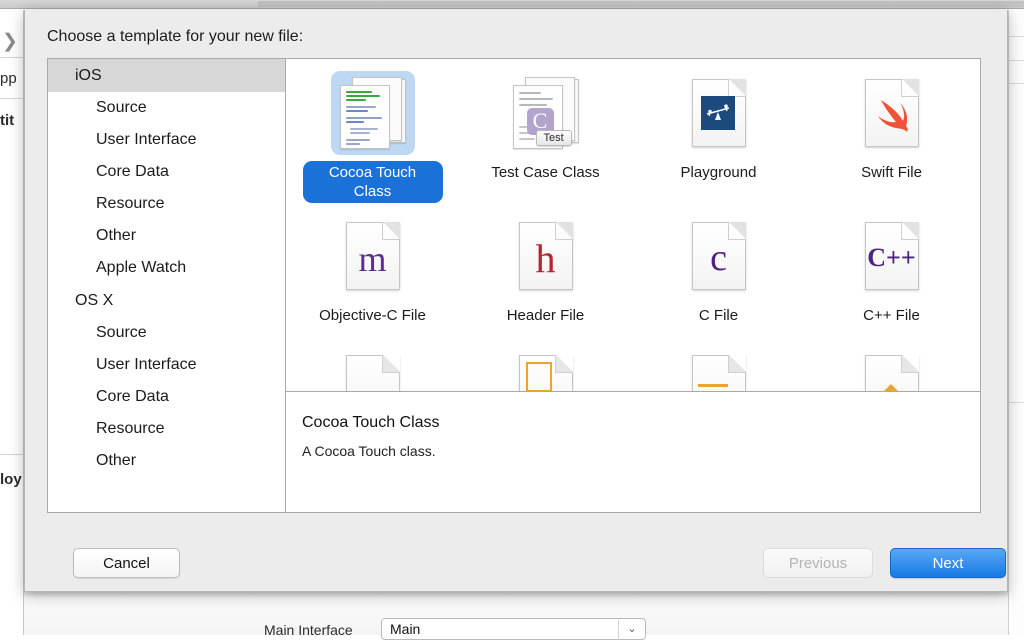  Describe the element at coordinates (12, 322) in the screenshot. I see `background-left-panel: ❯ pp tit loy` at that location.